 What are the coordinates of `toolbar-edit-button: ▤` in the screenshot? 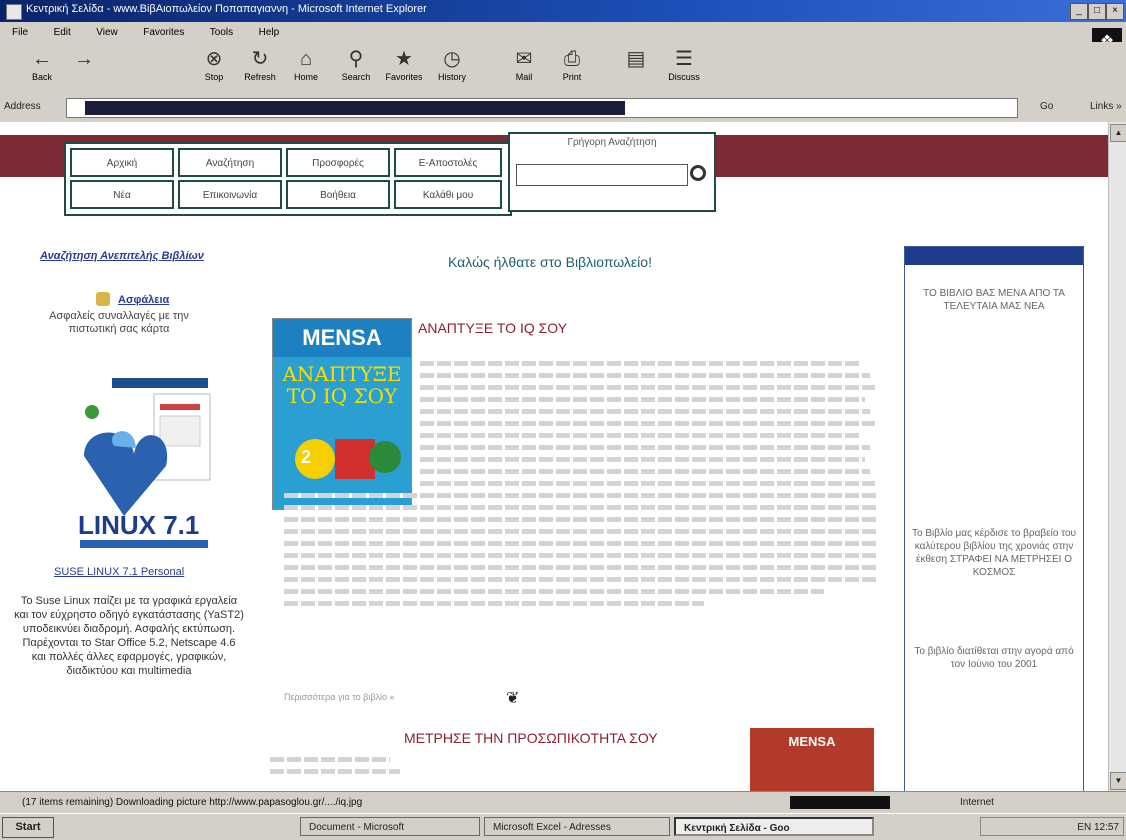 It's located at (636, 59).